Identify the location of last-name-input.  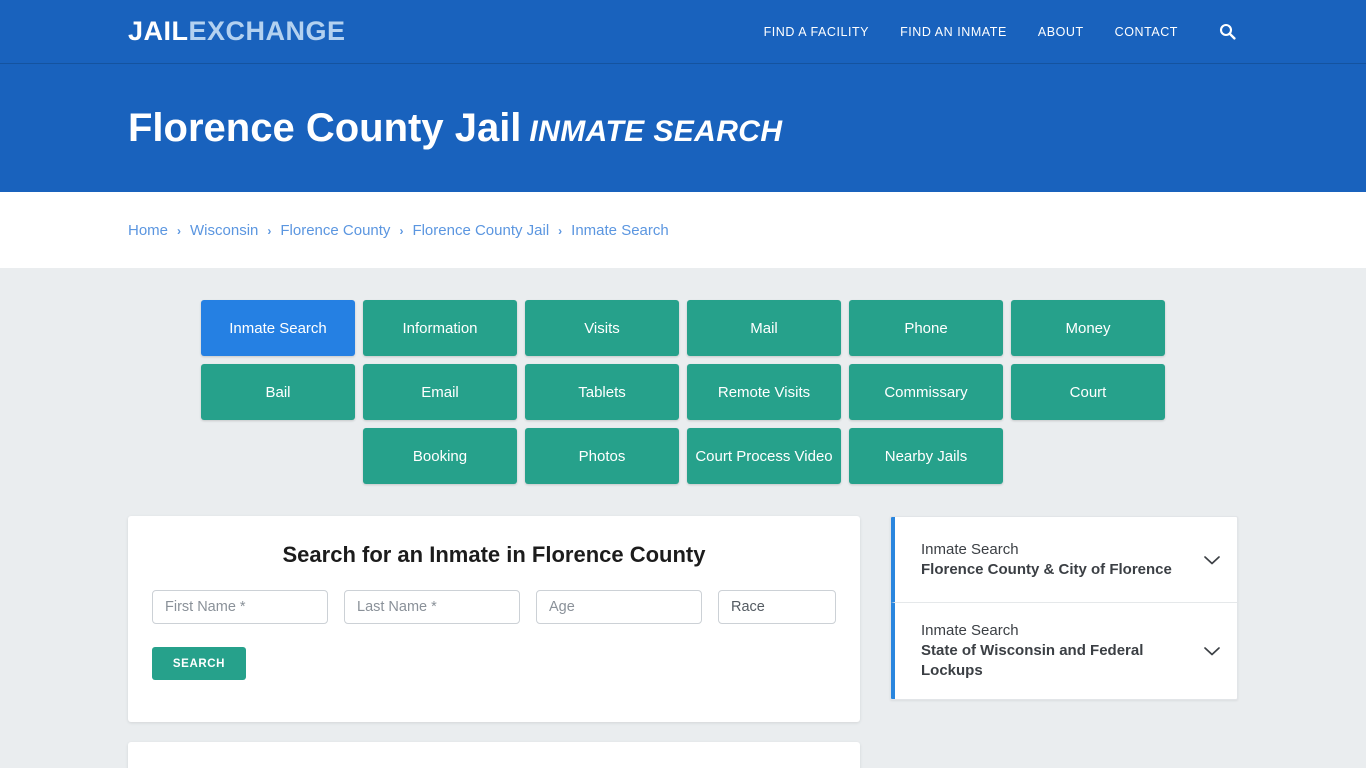
(432, 607).